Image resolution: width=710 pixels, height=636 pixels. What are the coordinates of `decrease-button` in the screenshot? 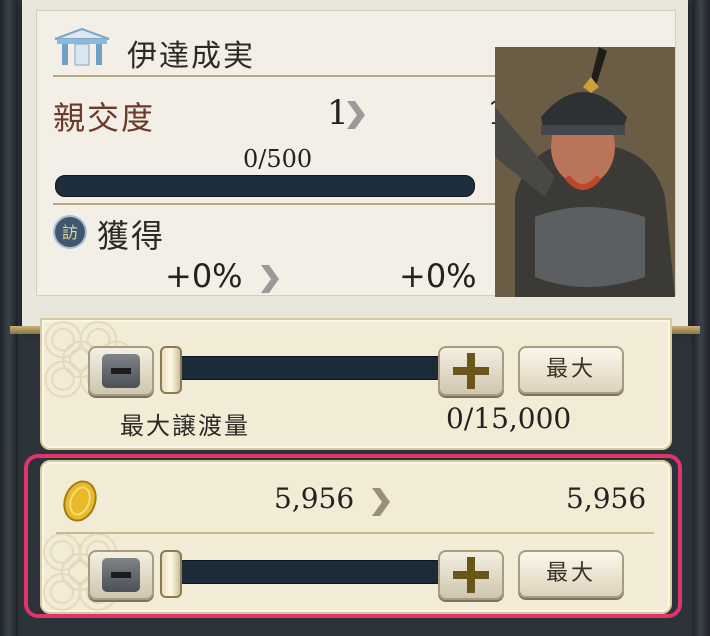 It's located at (121, 371).